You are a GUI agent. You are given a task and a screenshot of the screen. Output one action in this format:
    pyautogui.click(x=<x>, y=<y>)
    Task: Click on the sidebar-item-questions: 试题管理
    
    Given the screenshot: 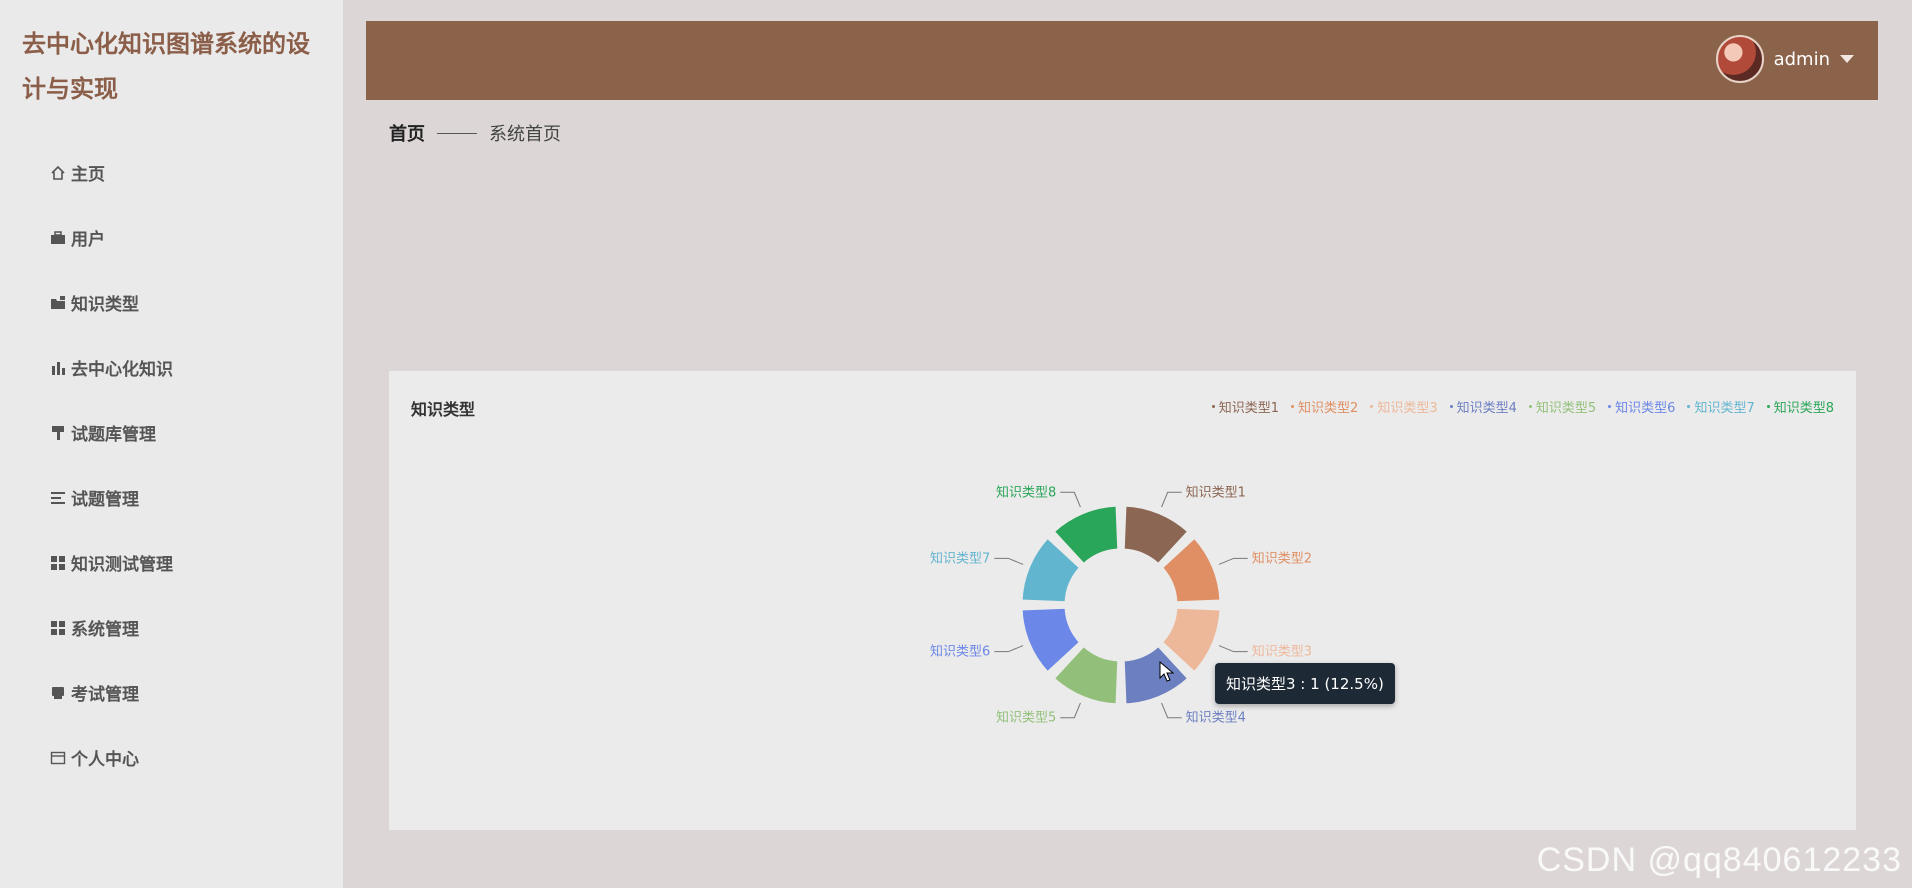 What is the action you would take?
    pyautogui.click(x=171, y=497)
    